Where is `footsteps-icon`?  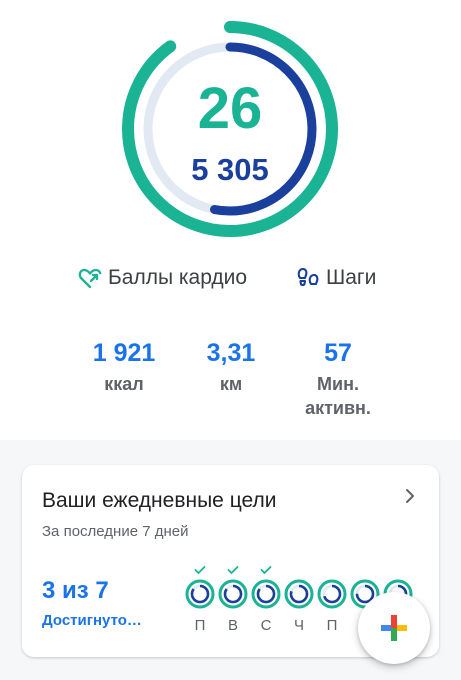
footsteps-icon is located at coordinates (308, 277).